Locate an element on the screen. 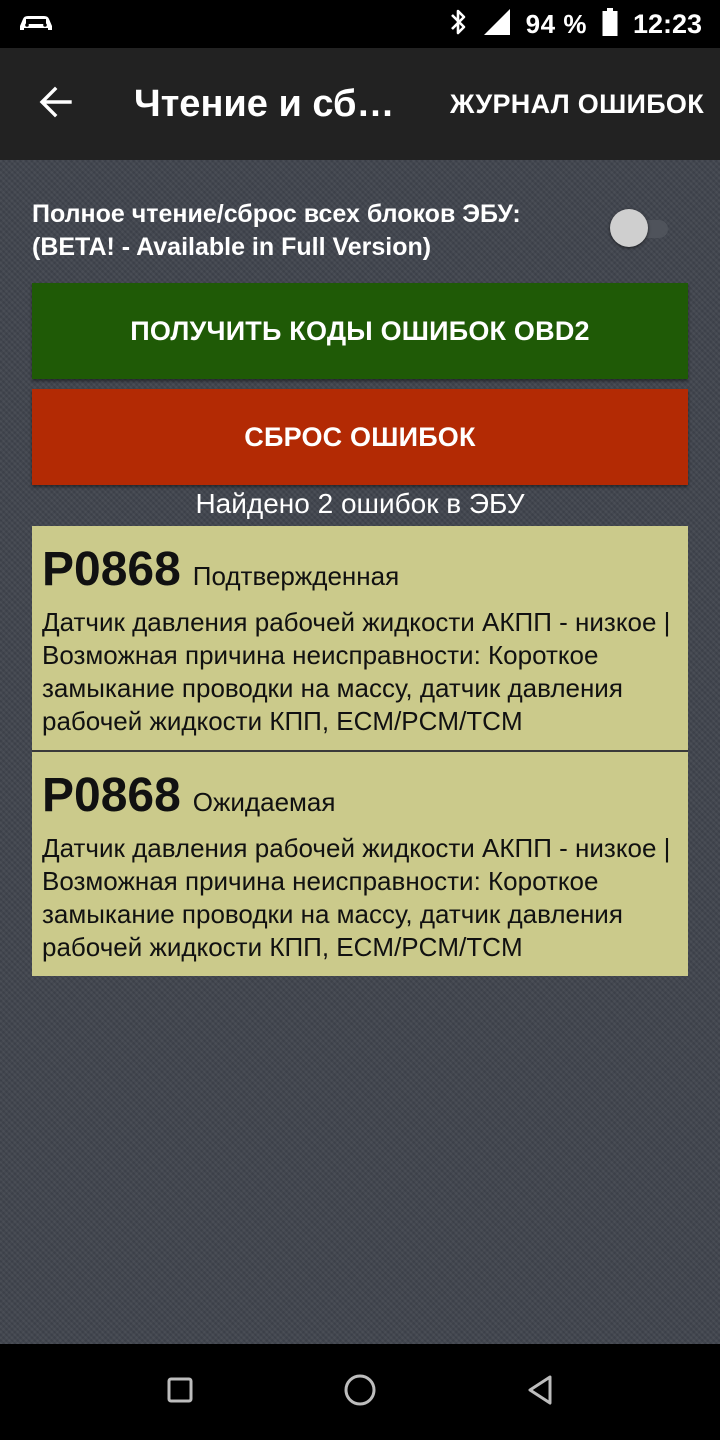 This screenshot has width=720, height=1440. car-icon is located at coordinates (36, 24).